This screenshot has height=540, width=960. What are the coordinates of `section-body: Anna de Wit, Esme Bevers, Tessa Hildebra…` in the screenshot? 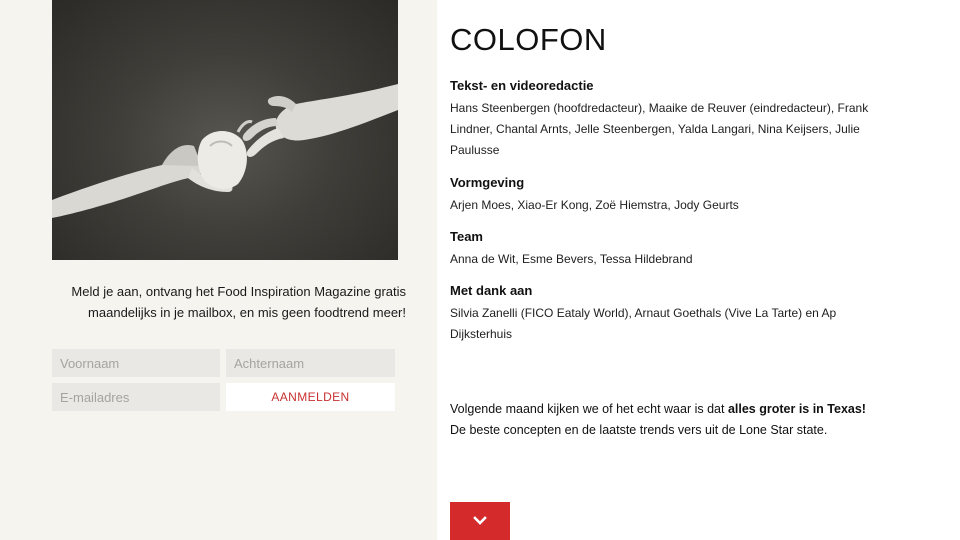 It's located at (571, 259).